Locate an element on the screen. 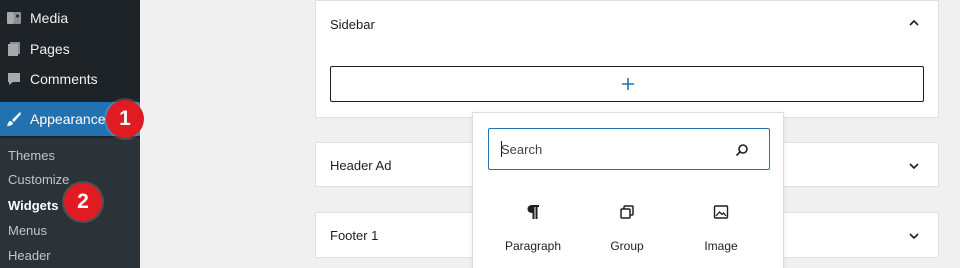 This screenshot has height=268, width=960. block-search-box is located at coordinates (629, 149).